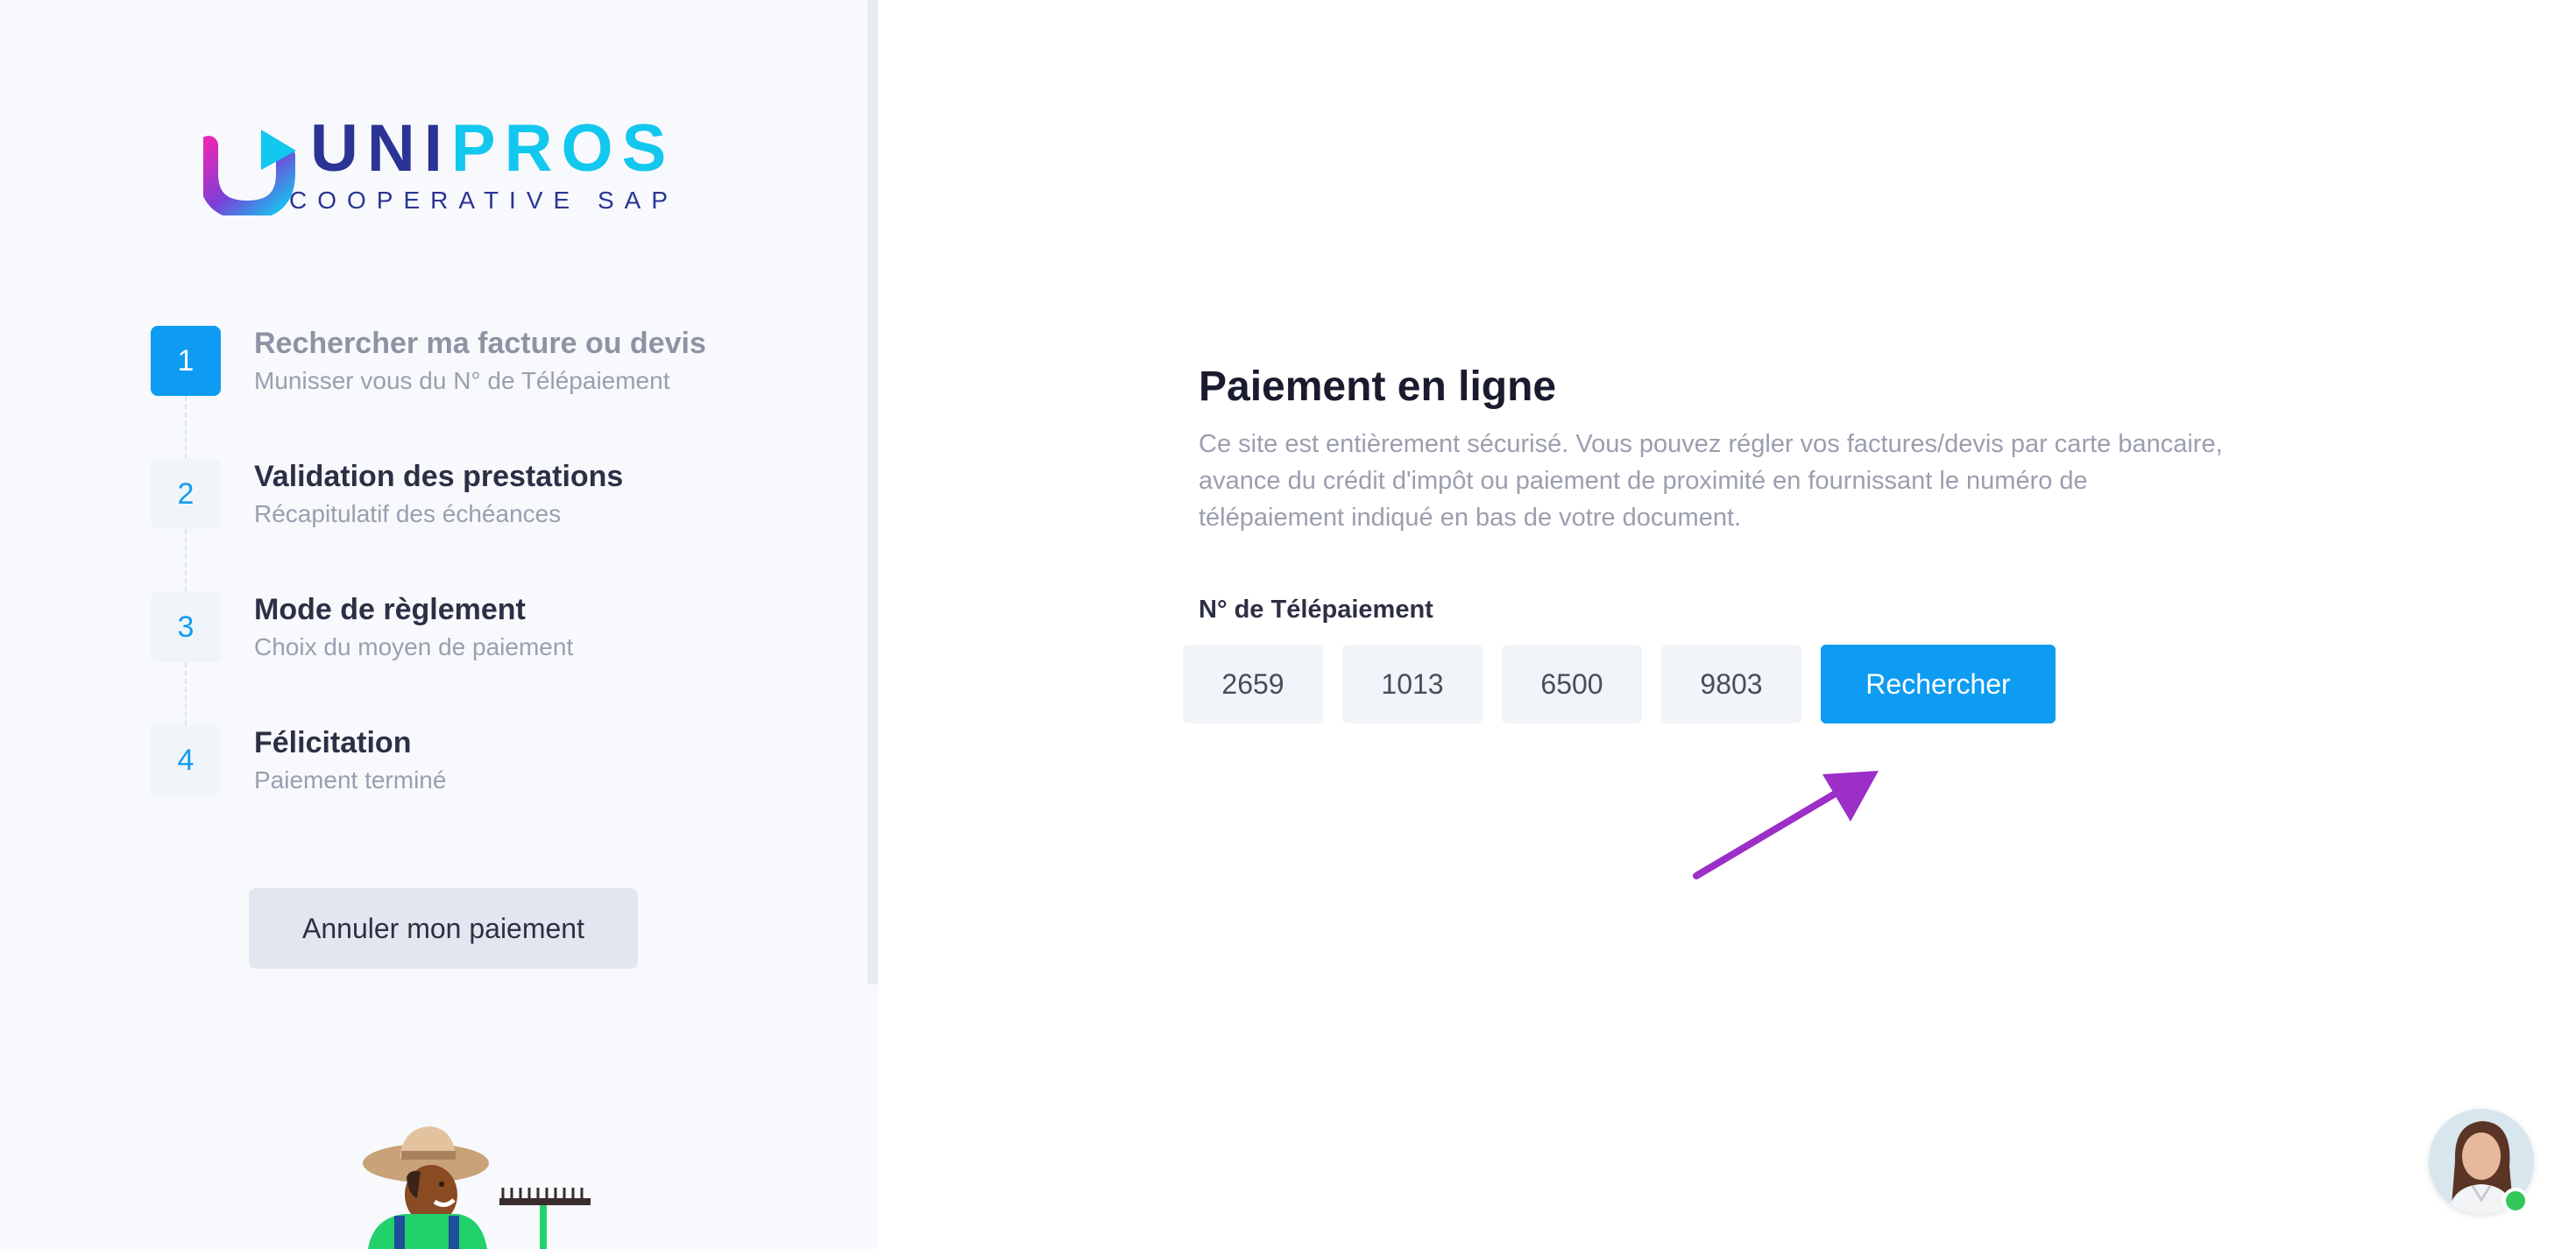 The width and height of the screenshot is (2576, 1249). What do you see at coordinates (249, 162) in the screenshot?
I see `logo-mark-icon` at bounding box center [249, 162].